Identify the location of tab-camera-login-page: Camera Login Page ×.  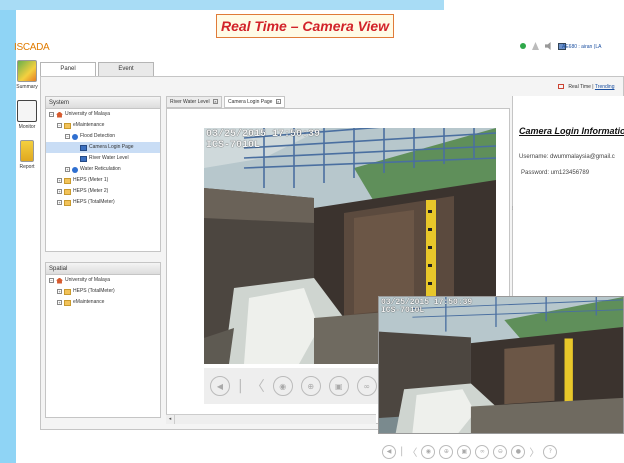
(254, 102).